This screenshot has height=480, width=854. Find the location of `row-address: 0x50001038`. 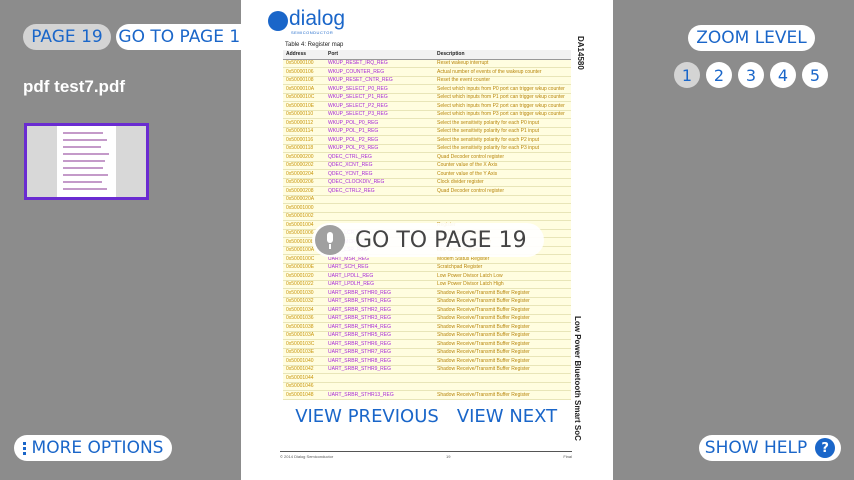

row-address: 0x50001038 is located at coordinates (304, 327).